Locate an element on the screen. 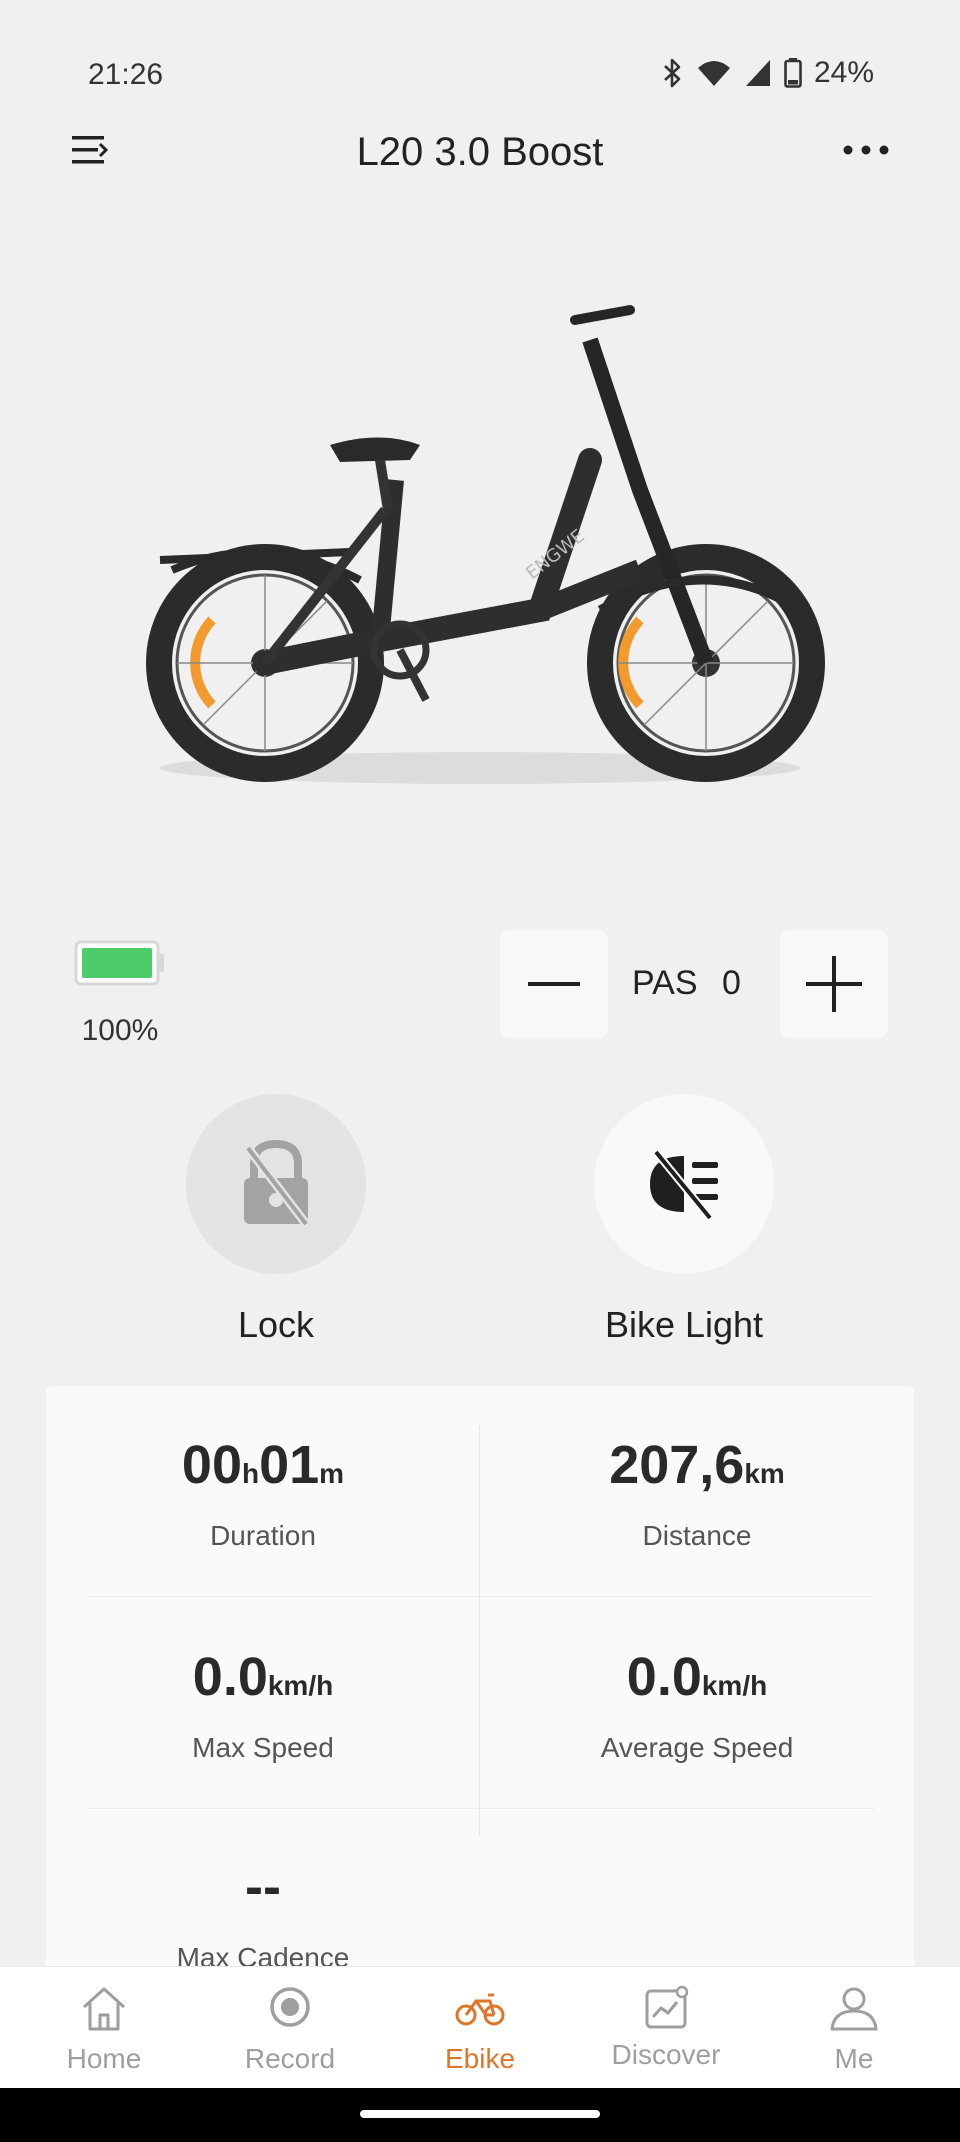  status-bar: 21:26 24% is located at coordinates (480, 60).